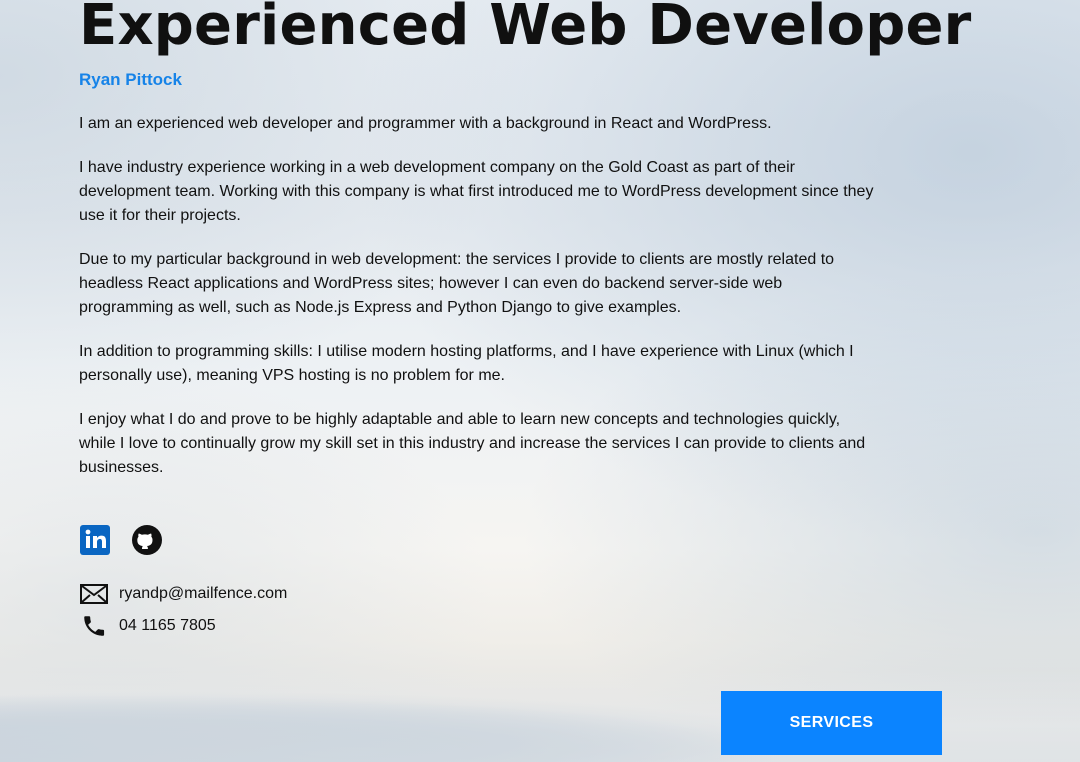 Image resolution: width=1080 pixels, height=762 pixels. I want to click on github-link, so click(147, 540).